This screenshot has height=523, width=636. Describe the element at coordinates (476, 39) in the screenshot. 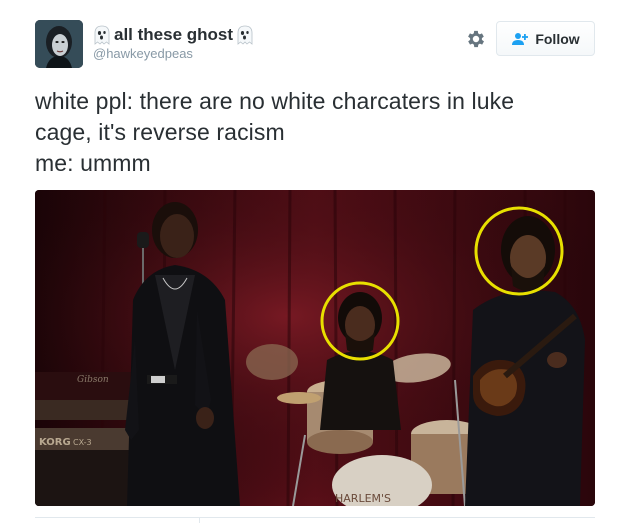

I see `gear-icon` at that location.